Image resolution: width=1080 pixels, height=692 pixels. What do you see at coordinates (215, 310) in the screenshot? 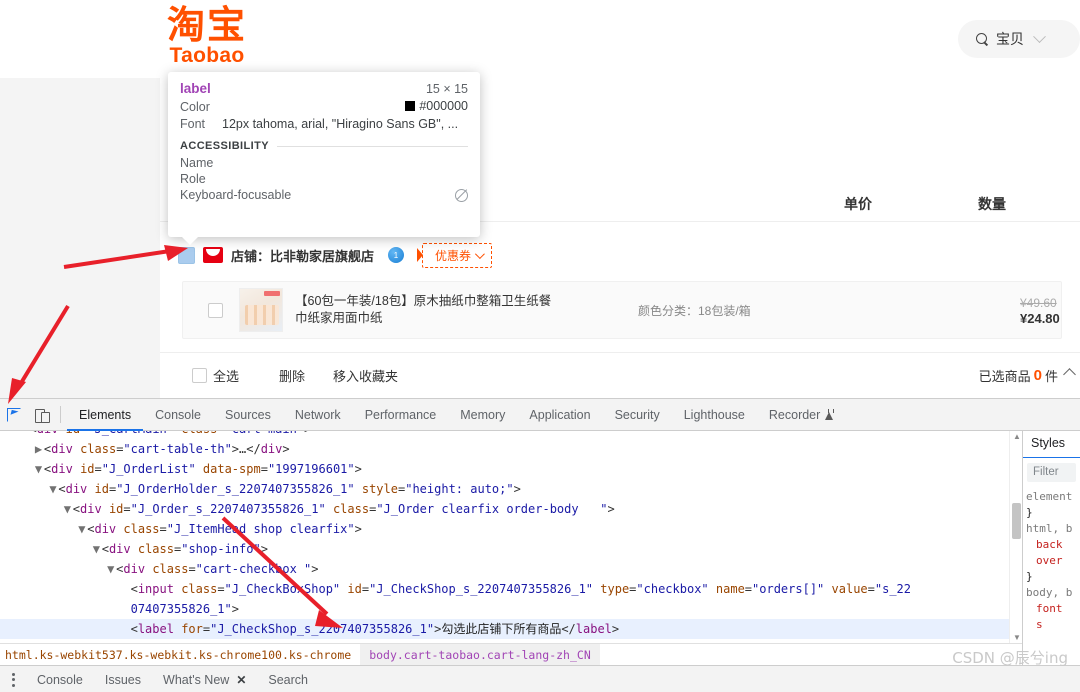
I see `item-checkbox` at bounding box center [215, 310].